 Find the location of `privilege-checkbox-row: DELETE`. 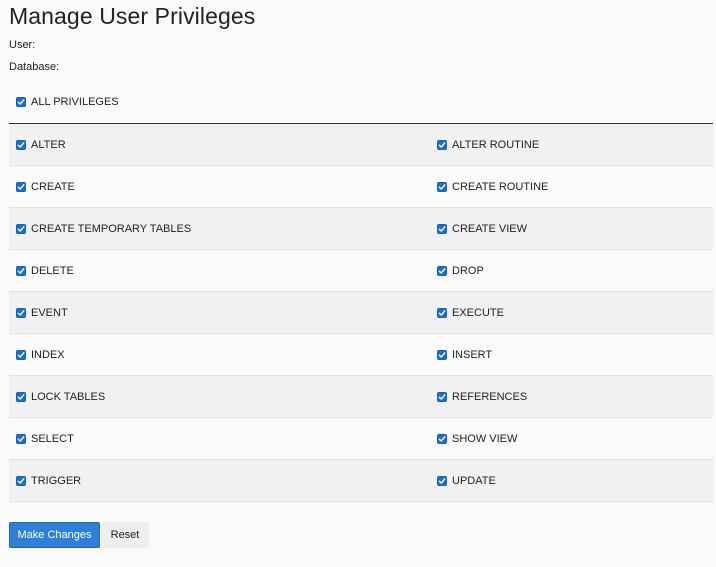

privilege-checkbox-row: DELETE is located at coordinates (45, 271).